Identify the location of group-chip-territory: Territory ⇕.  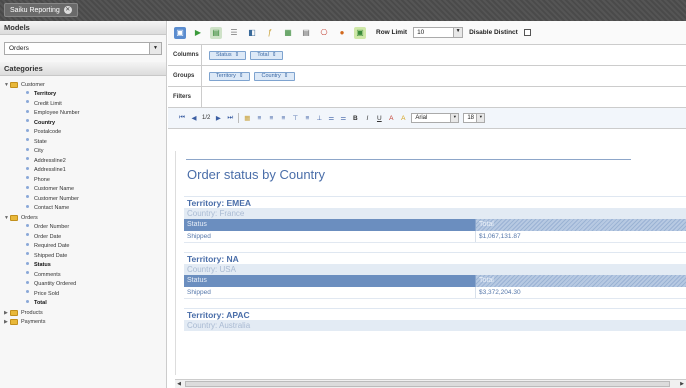
(230, 76).